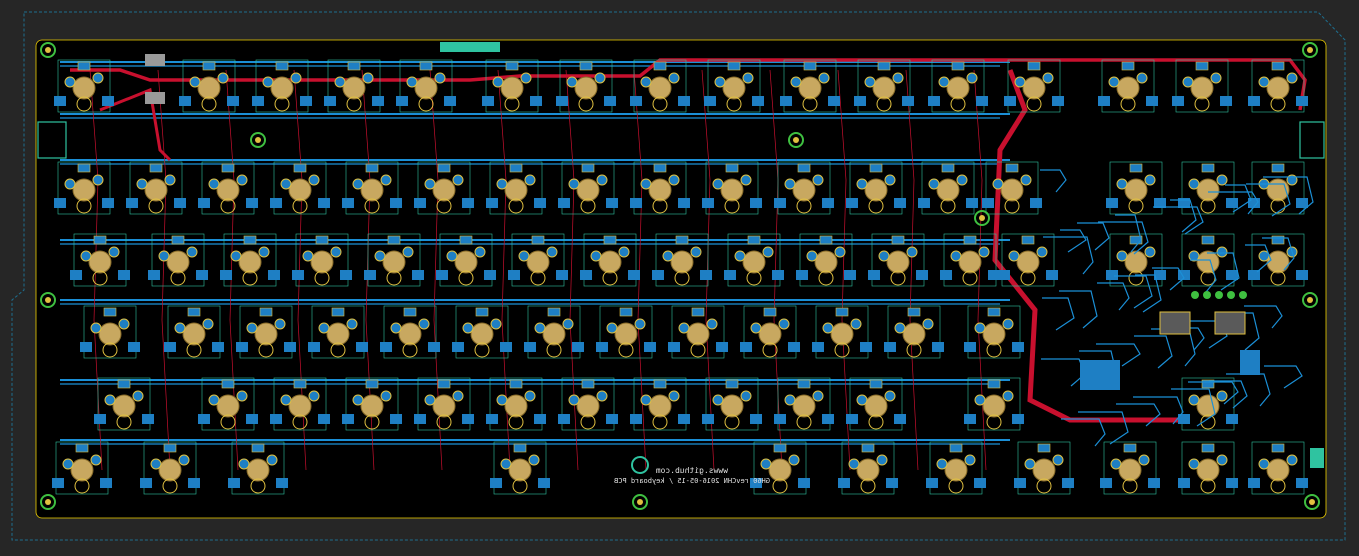 Image resolution: width=1359 pixels, height=556 pixels. What do you see at coordinates (1100, 375) in the screenshot?
I see `mcu-chip` at bounding box center [1100, 375].